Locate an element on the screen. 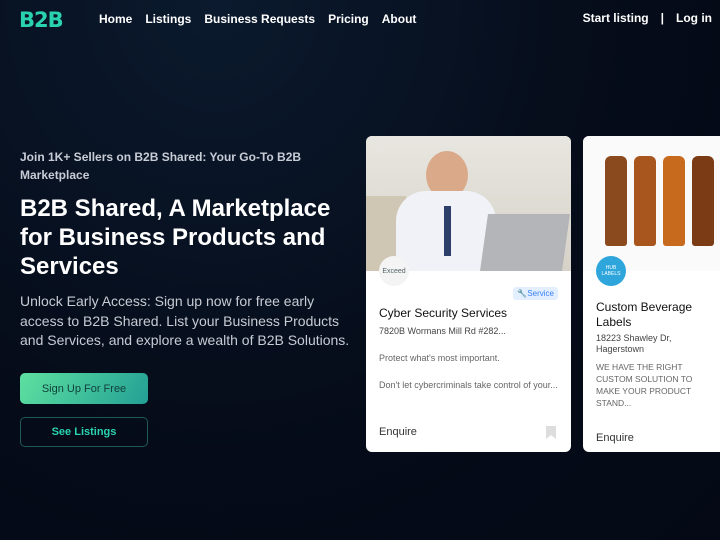  company-logo: HUB LABELS is located at coordinates (611, 271).